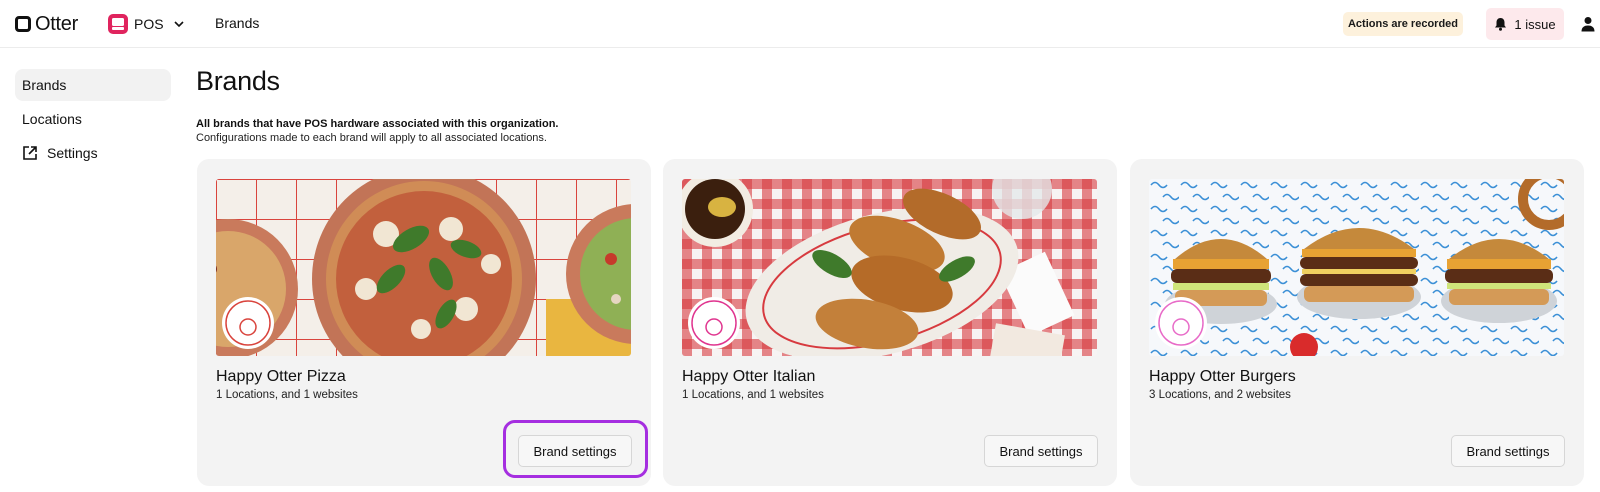 This screenshot has width=1600, height=492. I want to click on chevron-down-icon, so click(179, 24).